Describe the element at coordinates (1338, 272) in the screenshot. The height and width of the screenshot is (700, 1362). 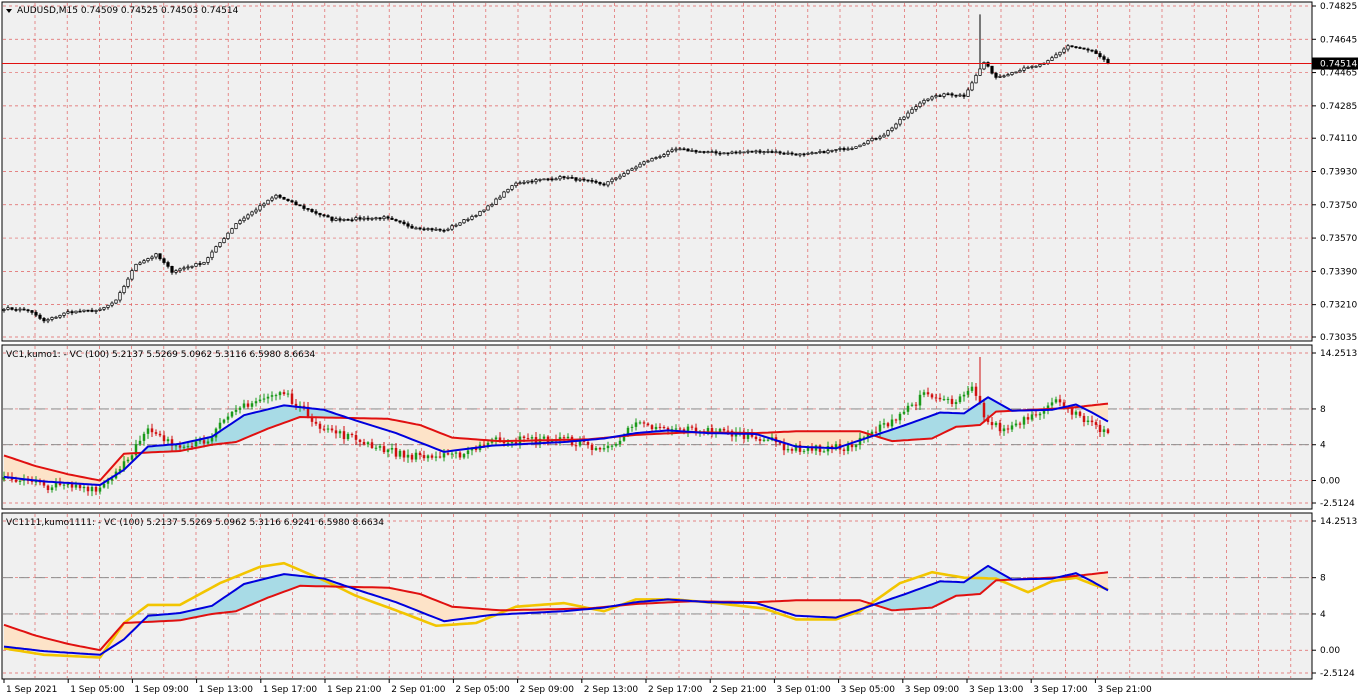
I see `y-tick-label: 0.73390` at that location.